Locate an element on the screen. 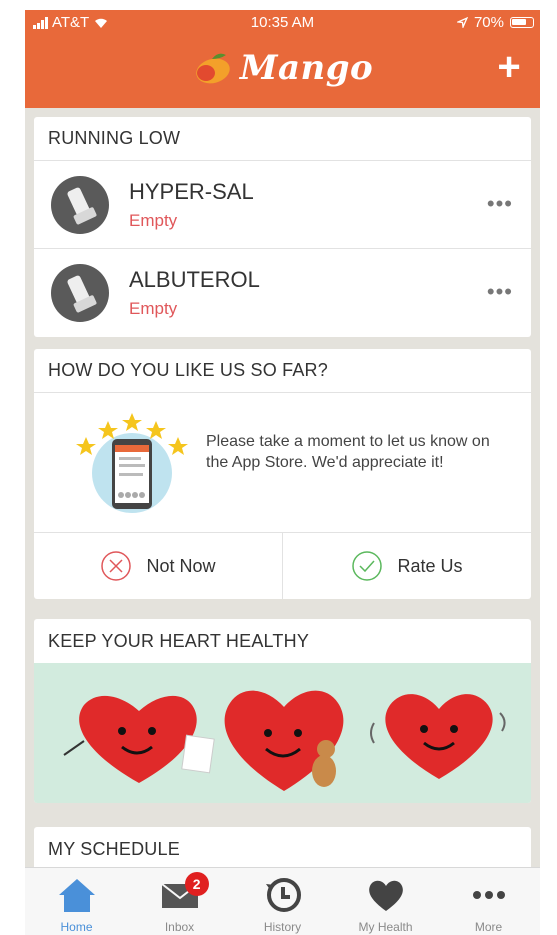 The image size is (557, 935). tab-home: Home is located at coordinates (76, 901).